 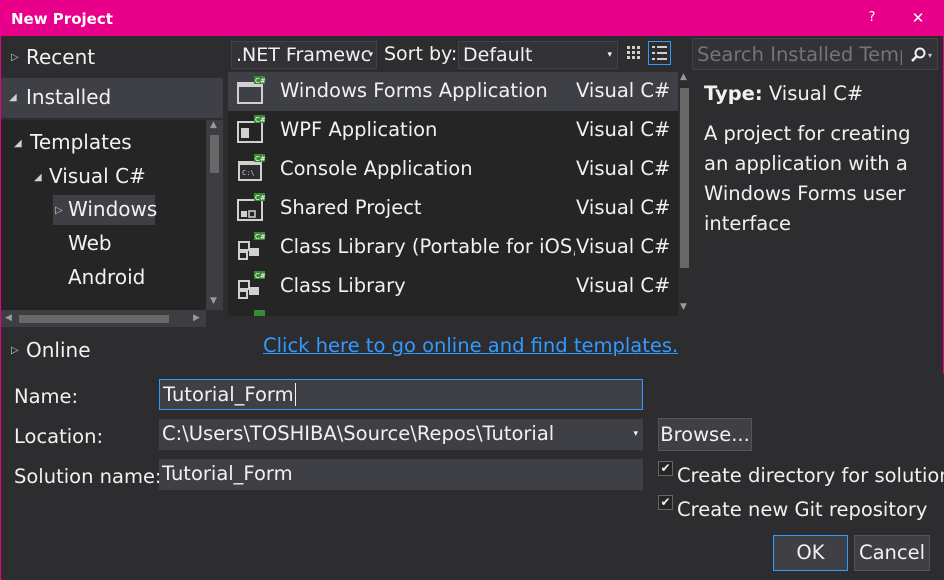 I want to click on list-view-button, so click(x=659, y=53).